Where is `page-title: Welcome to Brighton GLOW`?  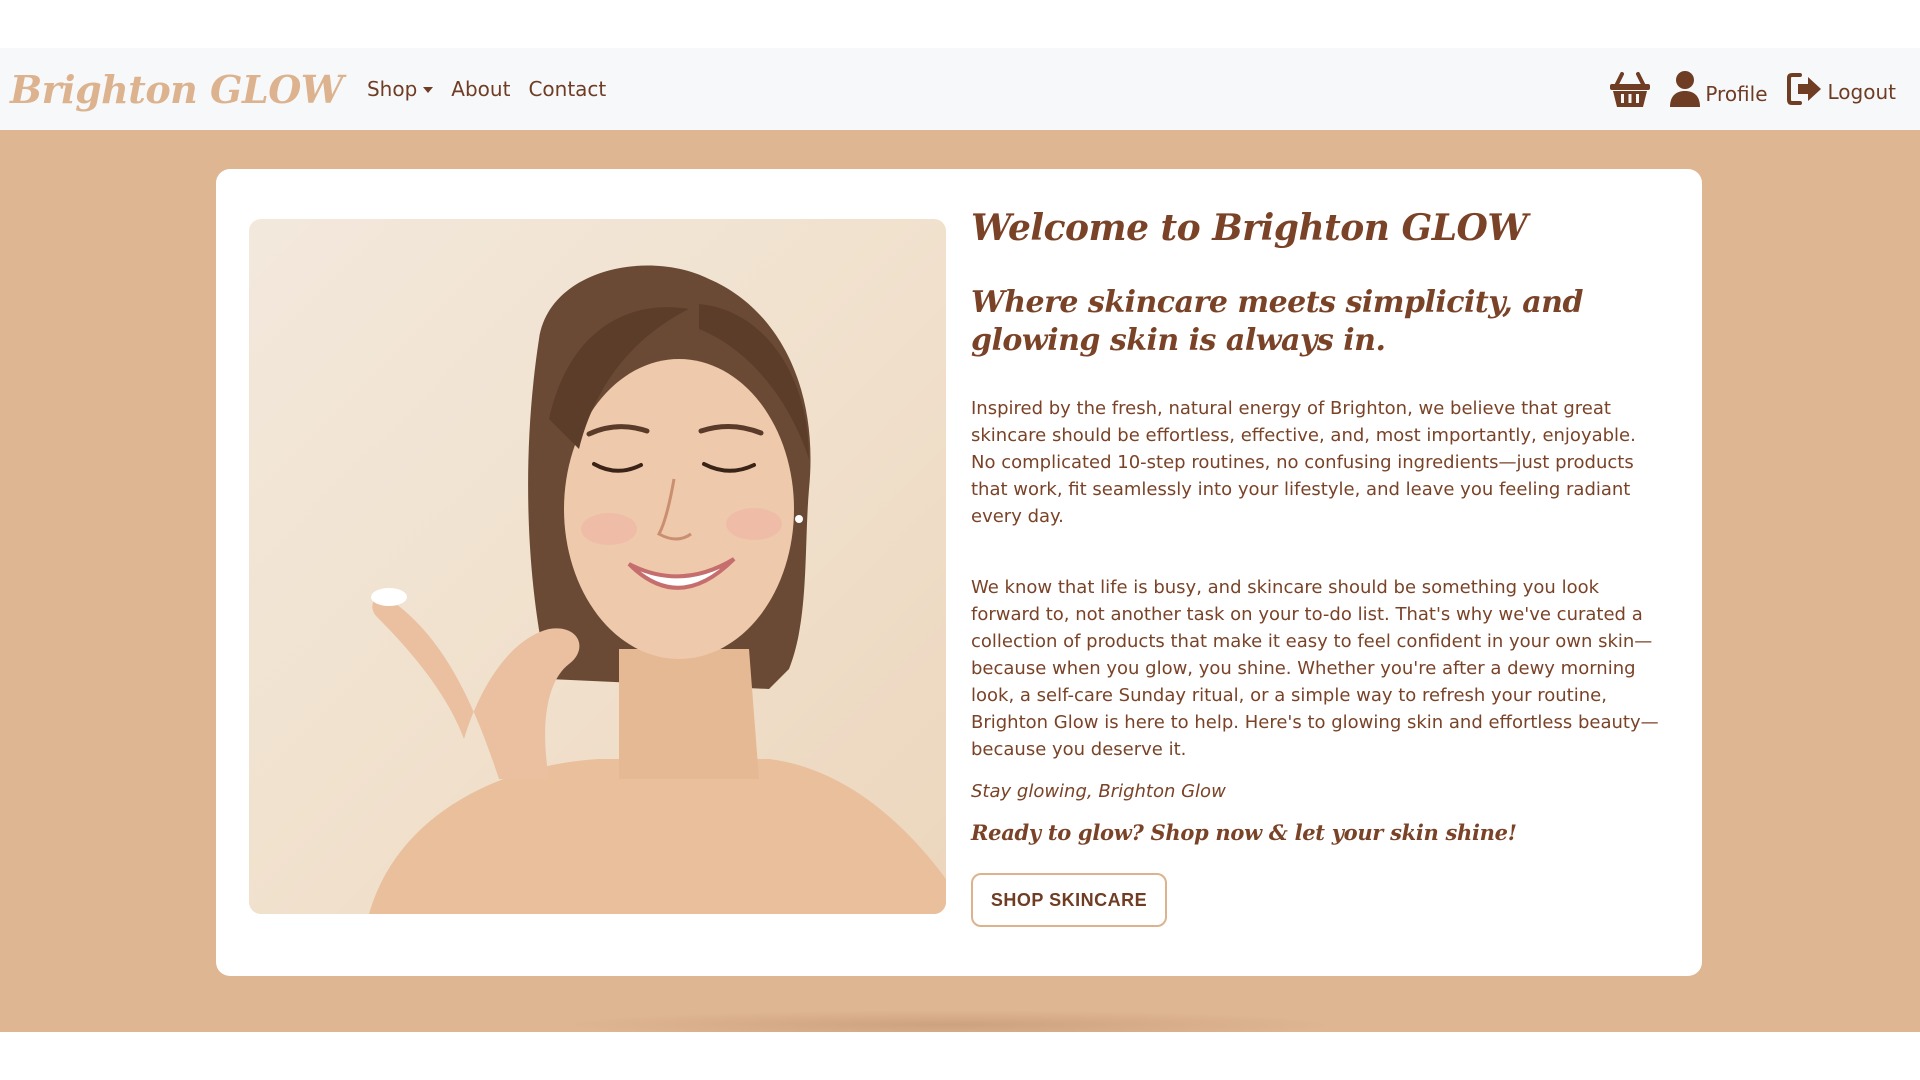 page-title: Welcome to Brighton GLOW is located at coordinates (1249, 228).